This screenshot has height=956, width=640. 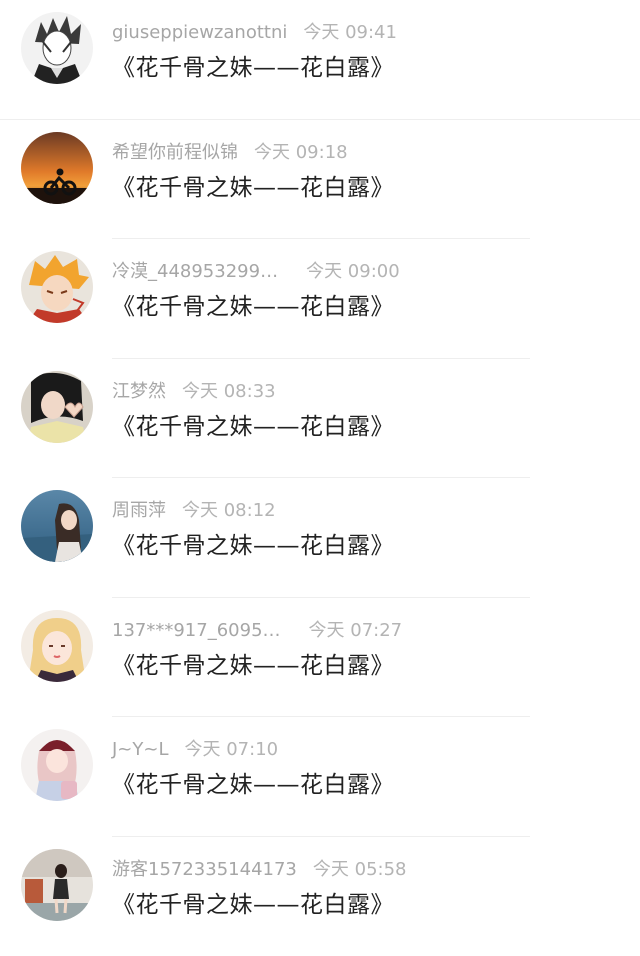 I want to click on comment-item: 冷漠_448953299… 今天 09:00 《花千骨之妹——花白露》, so click(x=320, y=299).